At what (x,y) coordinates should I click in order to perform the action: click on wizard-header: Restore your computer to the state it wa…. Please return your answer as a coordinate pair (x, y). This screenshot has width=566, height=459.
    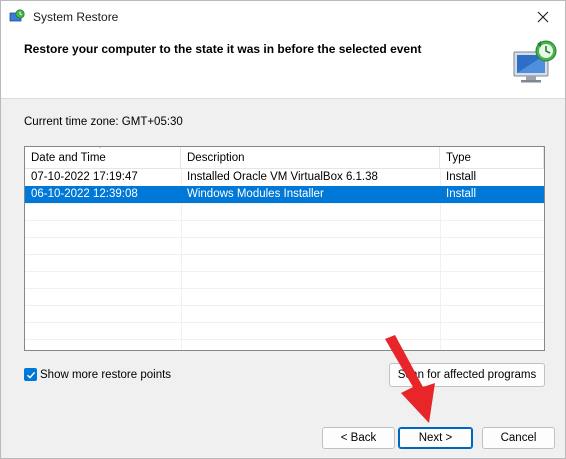
    Looking at the image, I should click on (283, 66).